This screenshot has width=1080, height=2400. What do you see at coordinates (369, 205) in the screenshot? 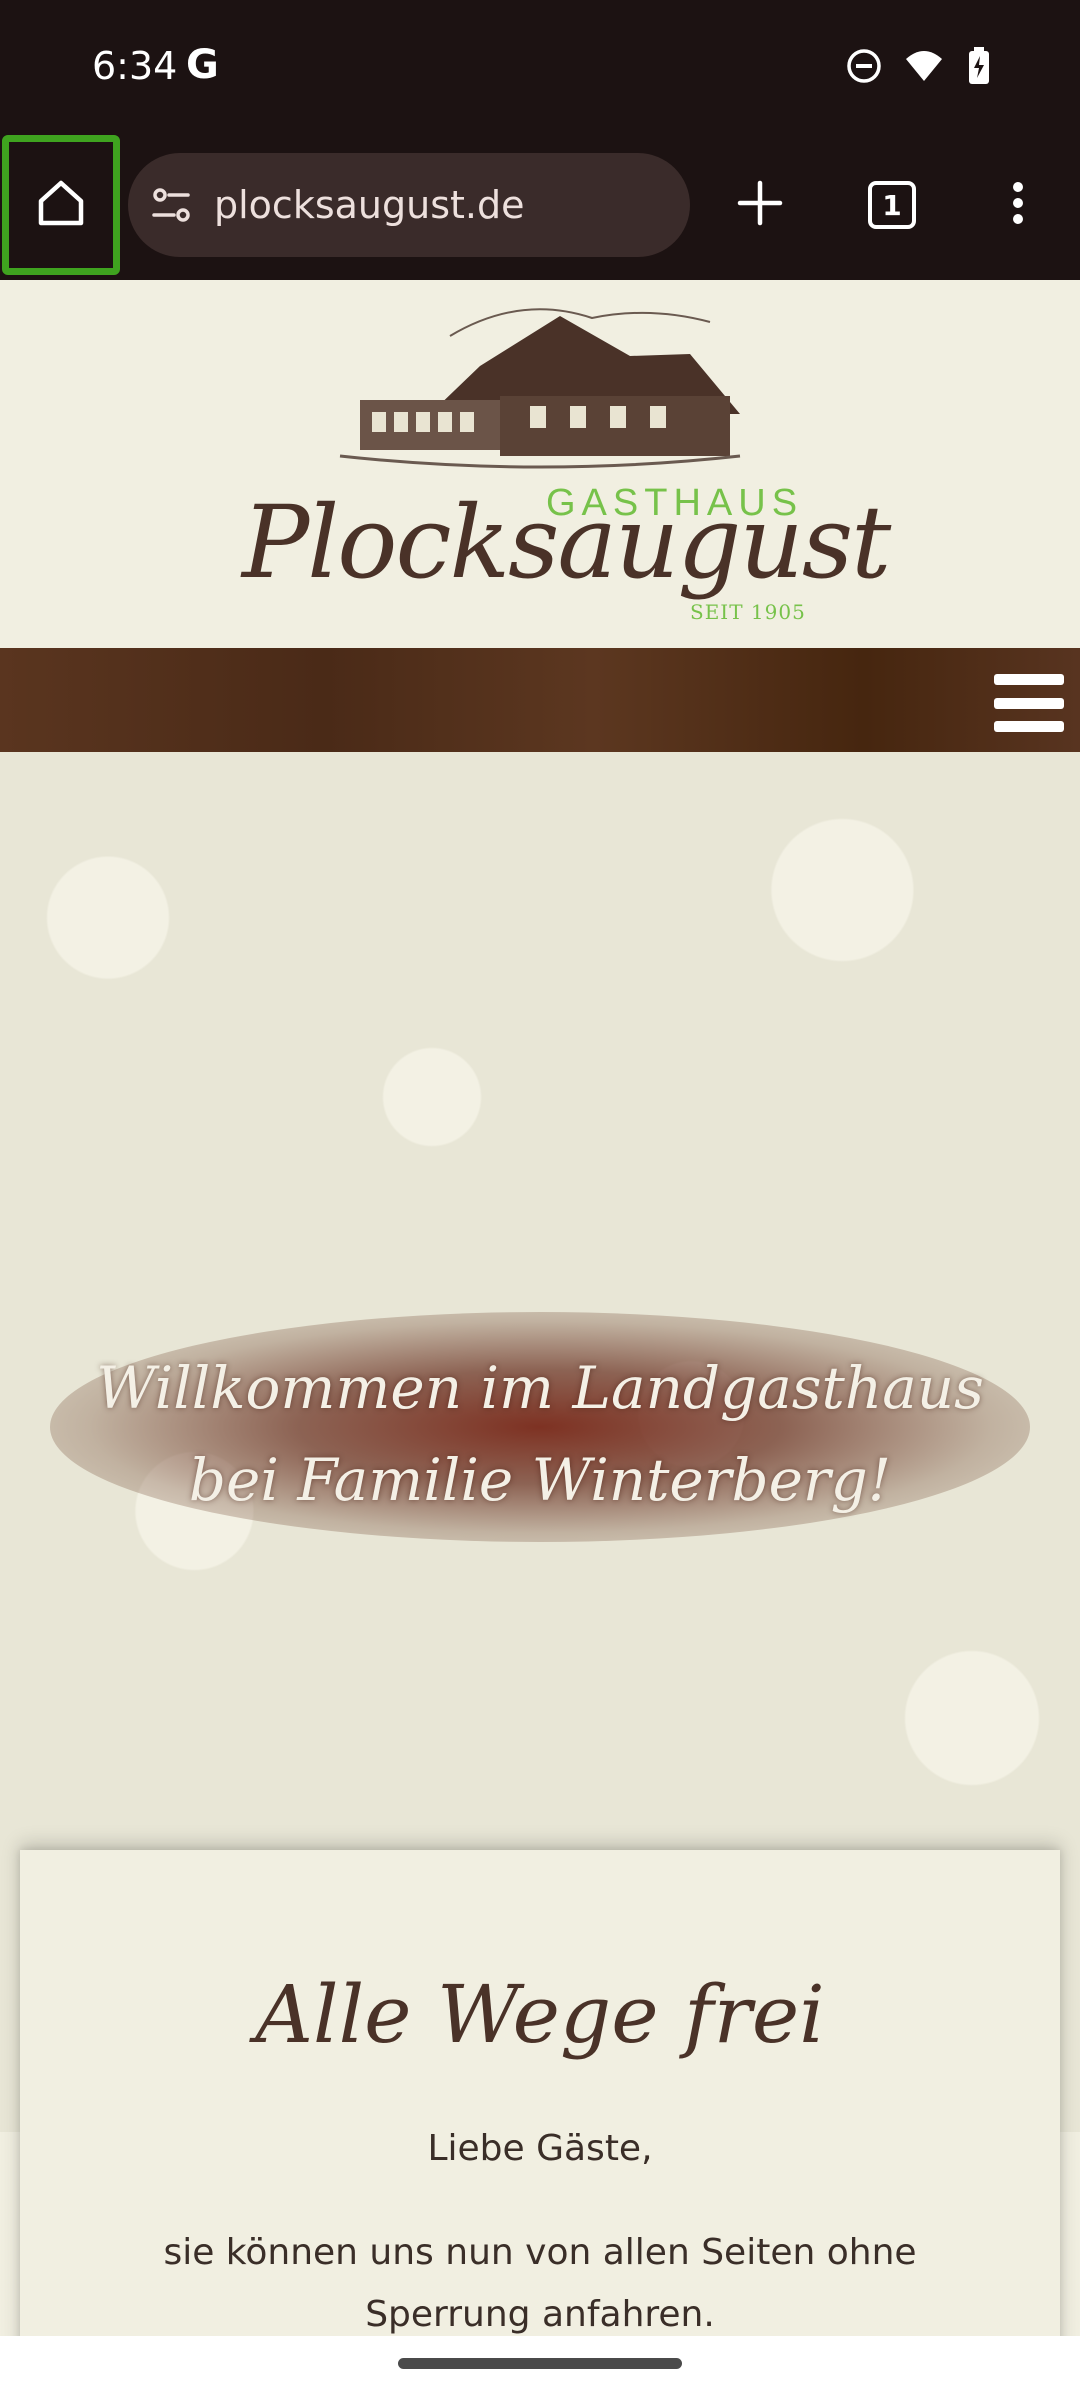
I see `url-text: plocksaugust.de` at bounding box center [369, 205].